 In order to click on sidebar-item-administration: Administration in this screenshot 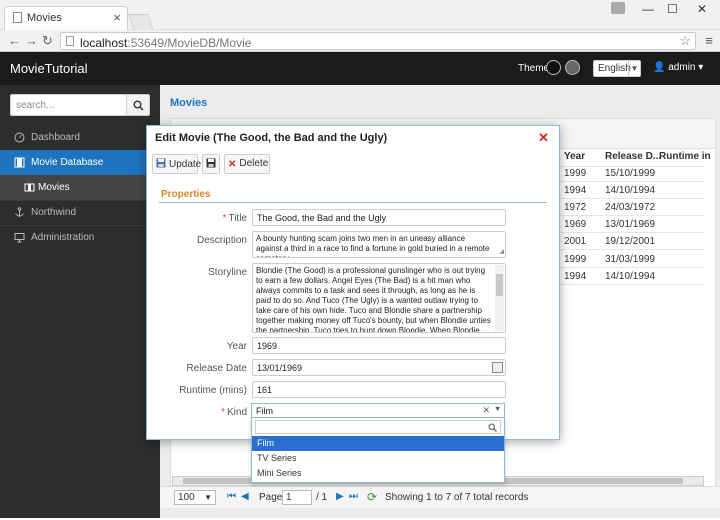, I will do `click(80, 237)`.